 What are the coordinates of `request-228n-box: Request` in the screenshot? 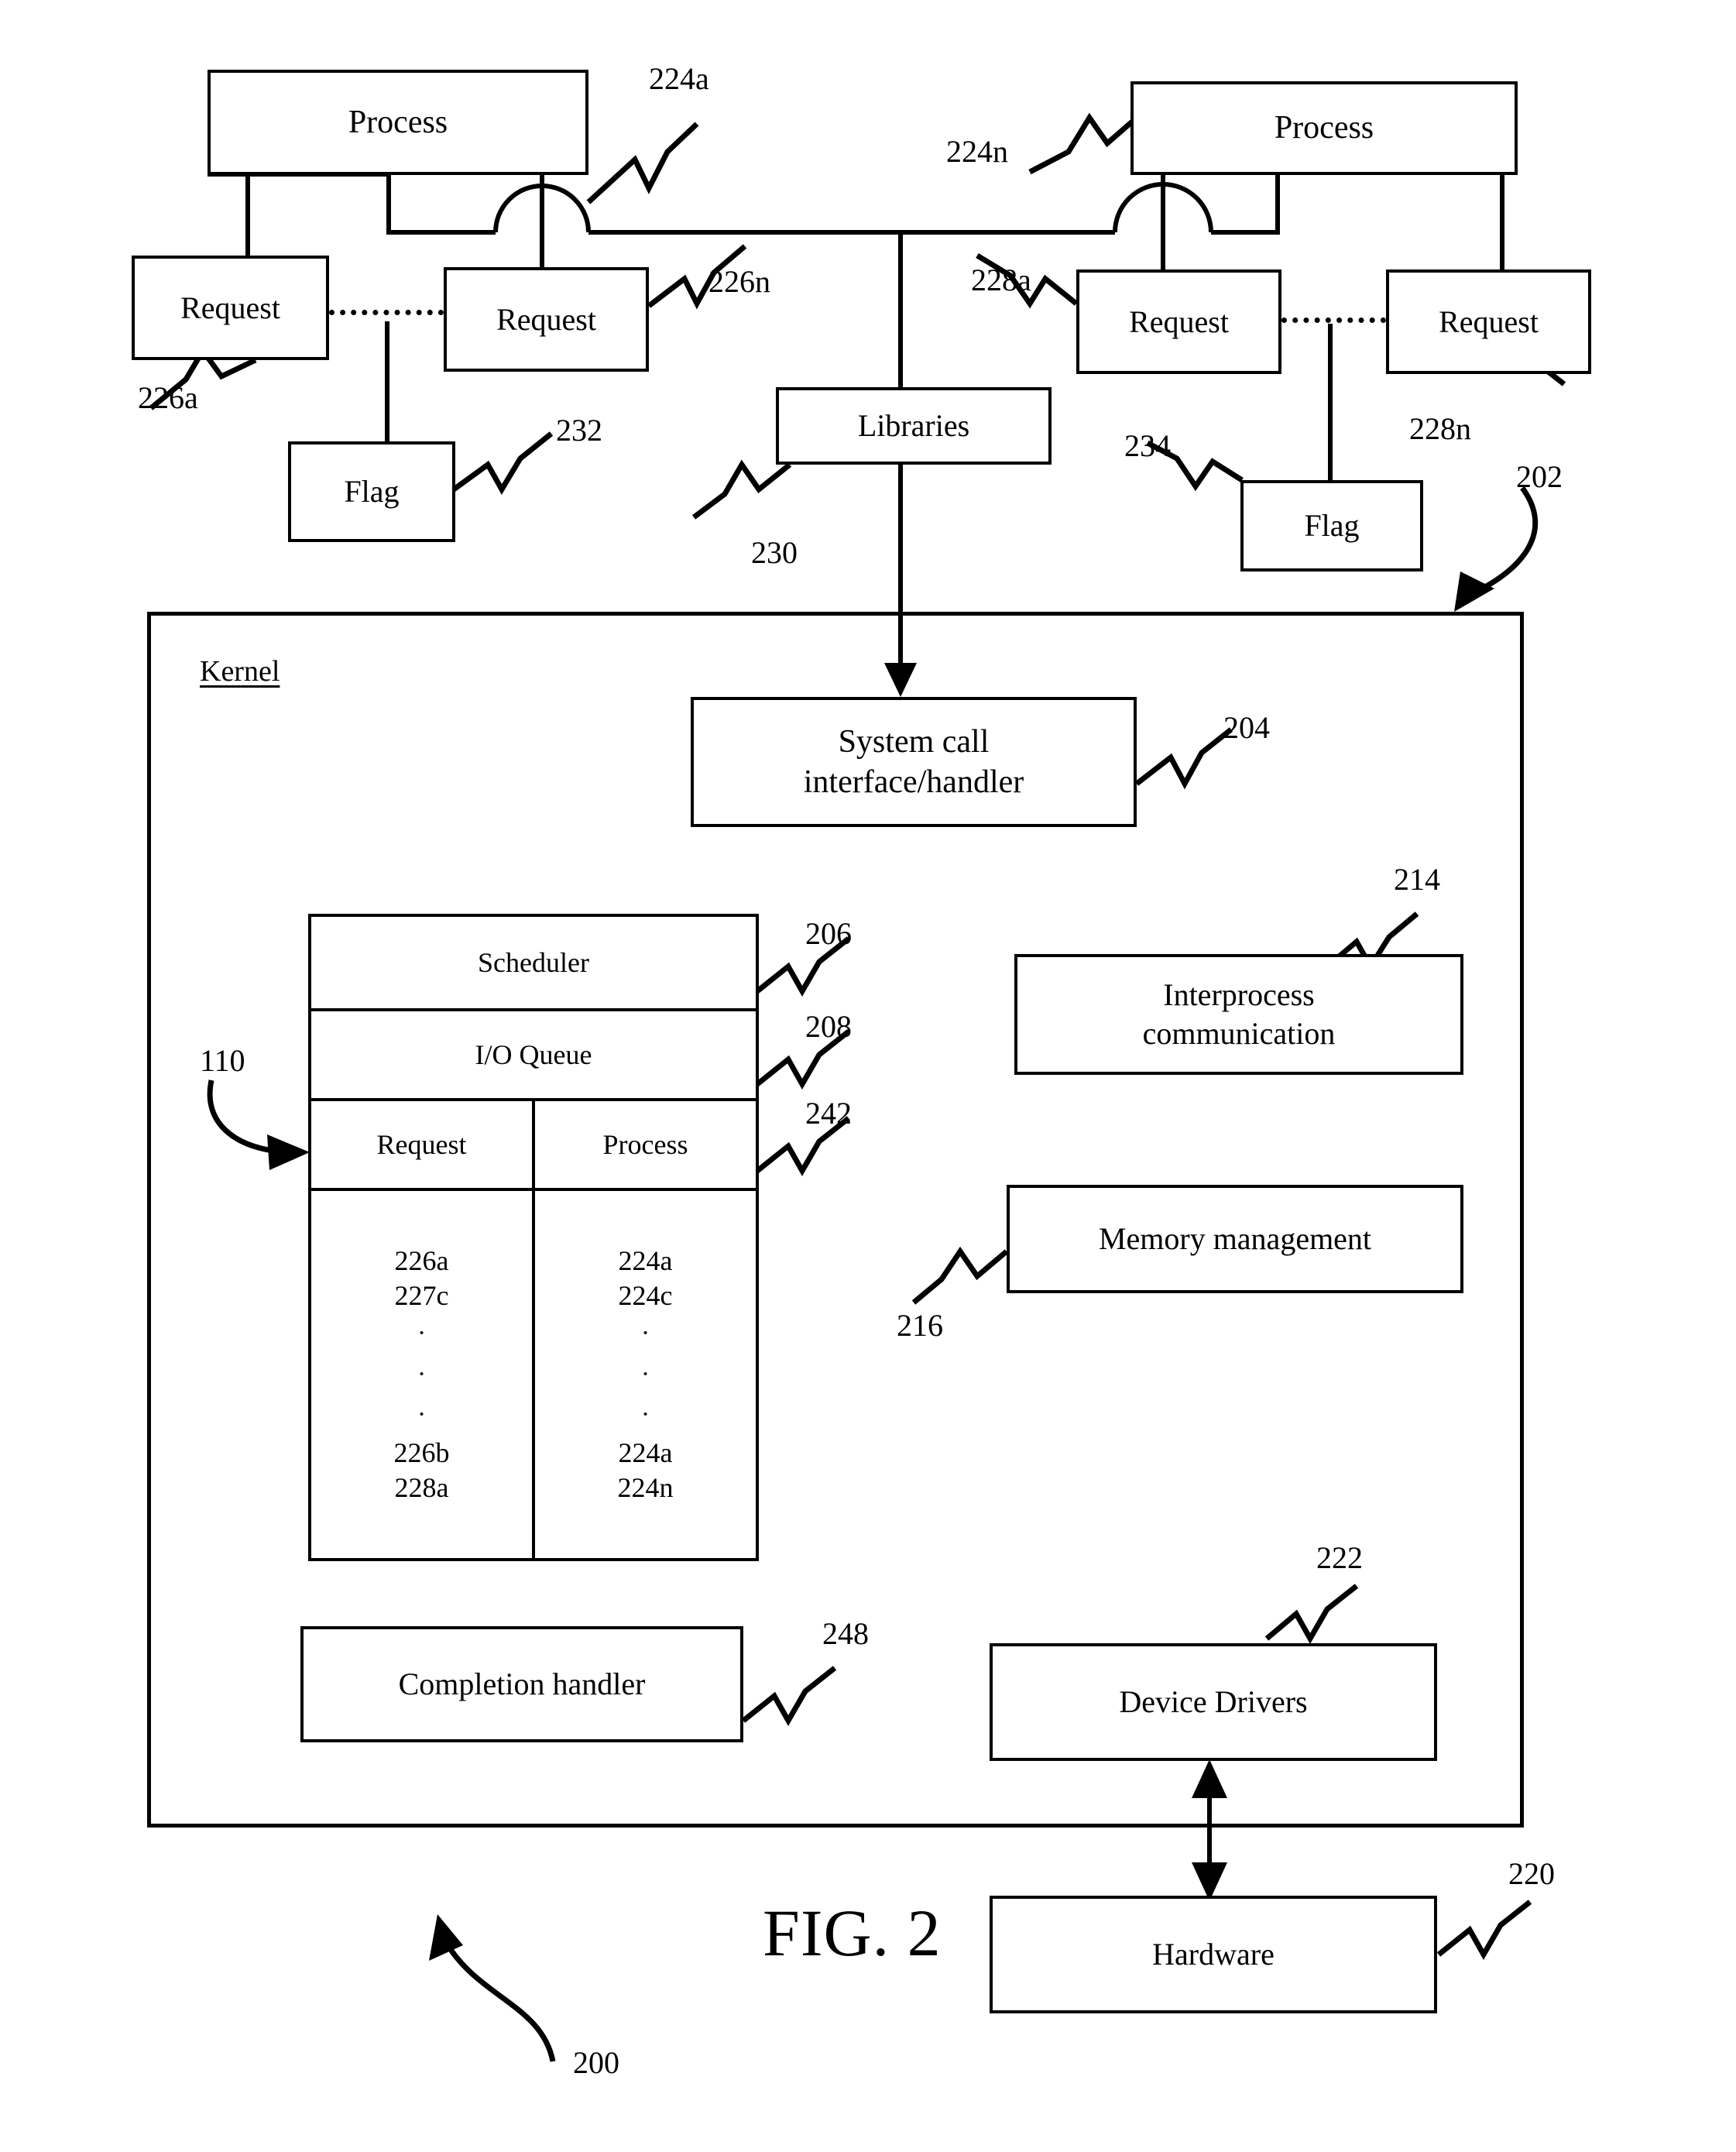 It's located at (1488, 321).